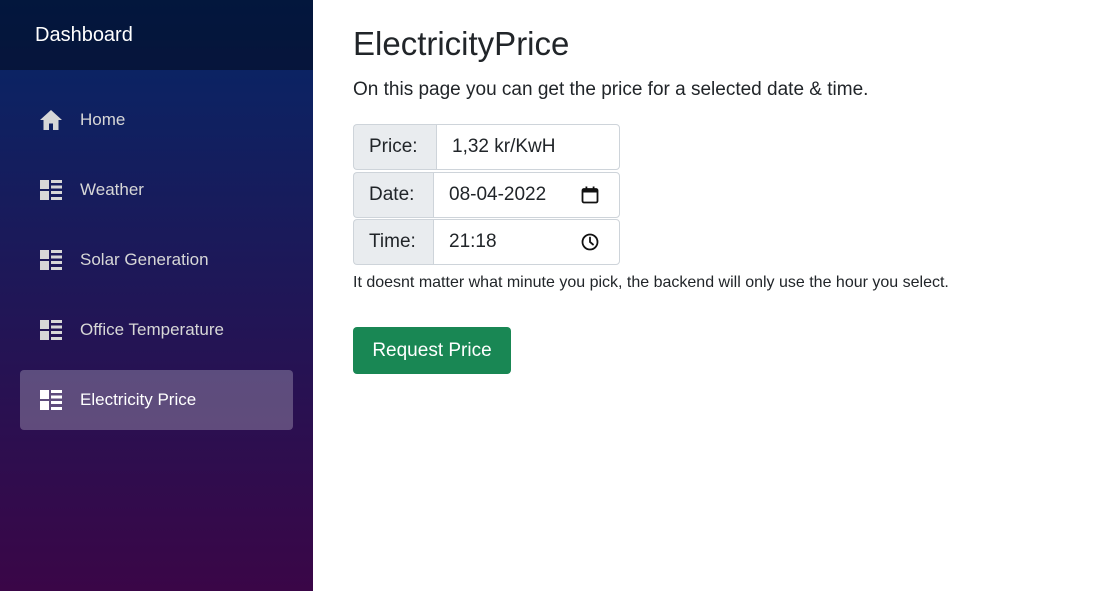 Image resolution: width=1103 pixels, height=591 pixels. Describe the element at coordinates (590, 195) in the screenshot. I see `calendar-icon` at that location.